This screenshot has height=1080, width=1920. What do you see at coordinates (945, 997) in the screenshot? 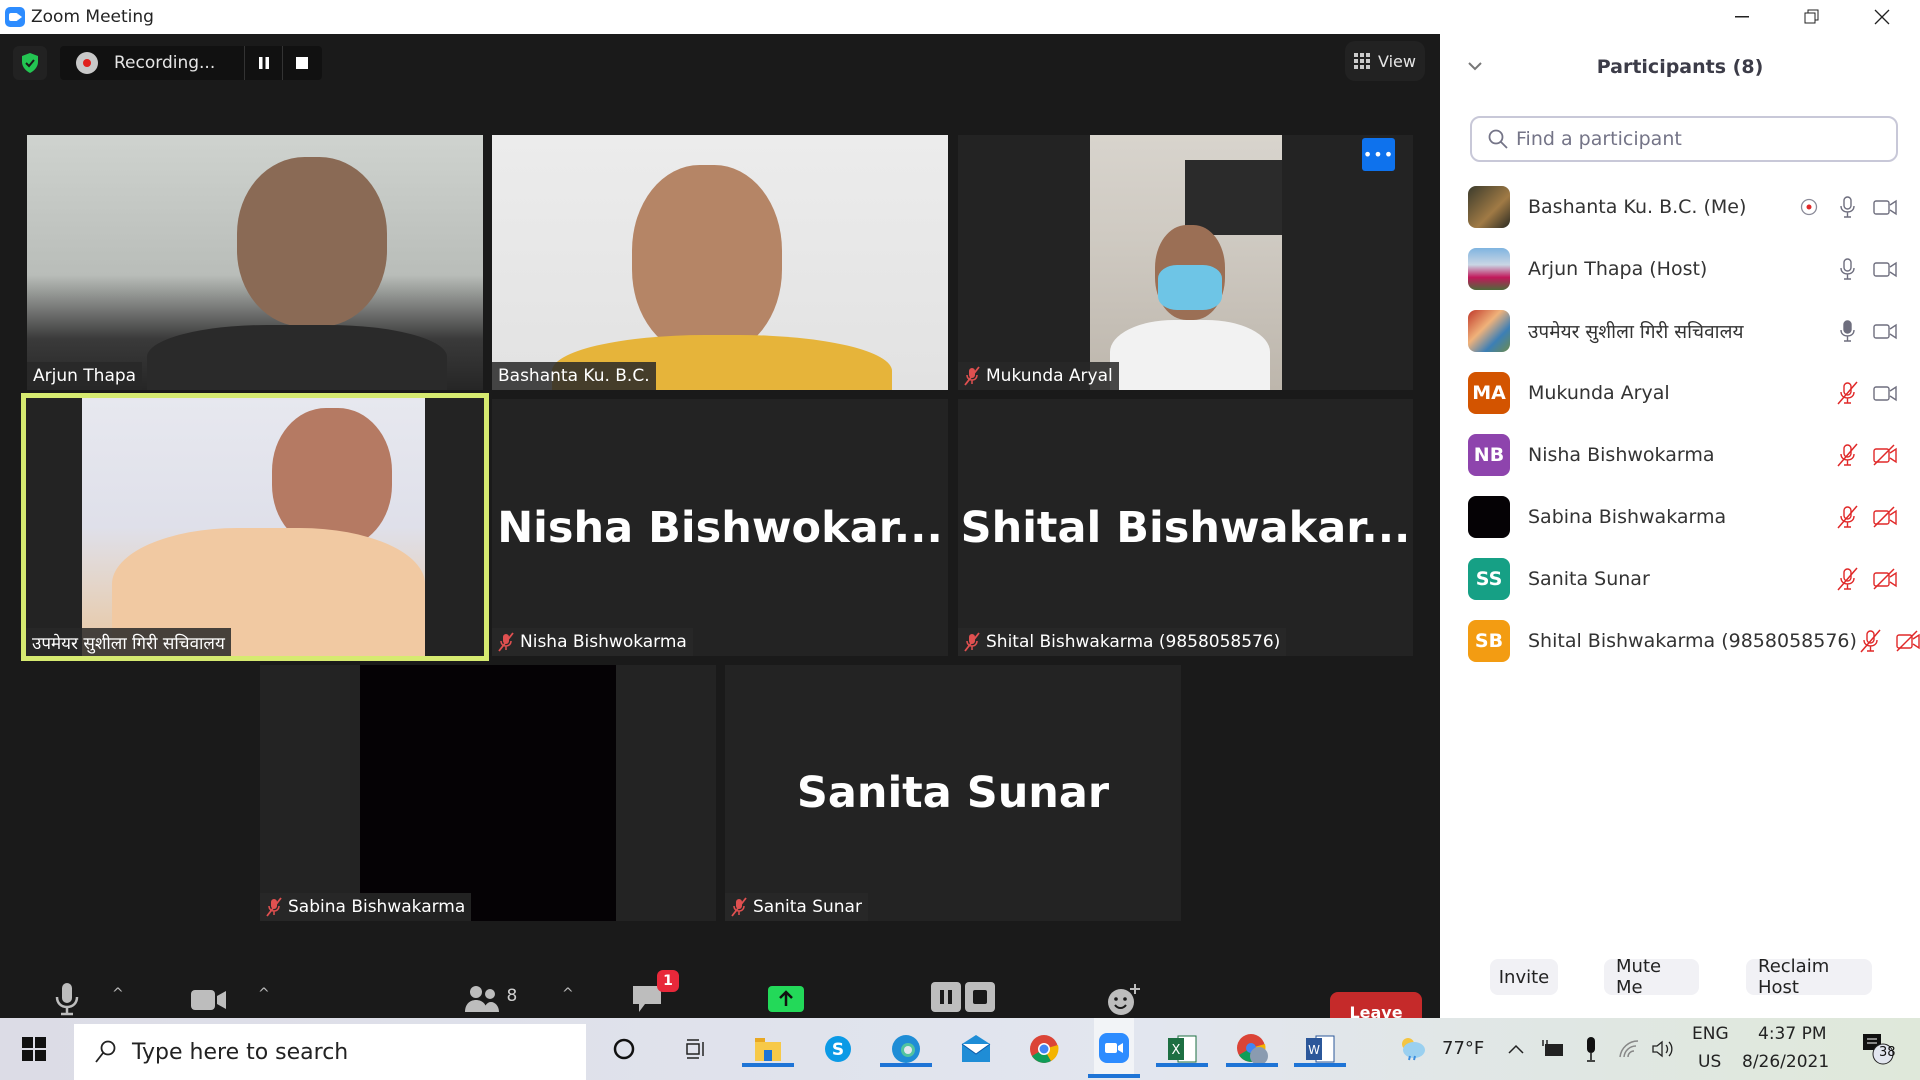
I see `pause-recording-icon` at bounding box center [945, 997].